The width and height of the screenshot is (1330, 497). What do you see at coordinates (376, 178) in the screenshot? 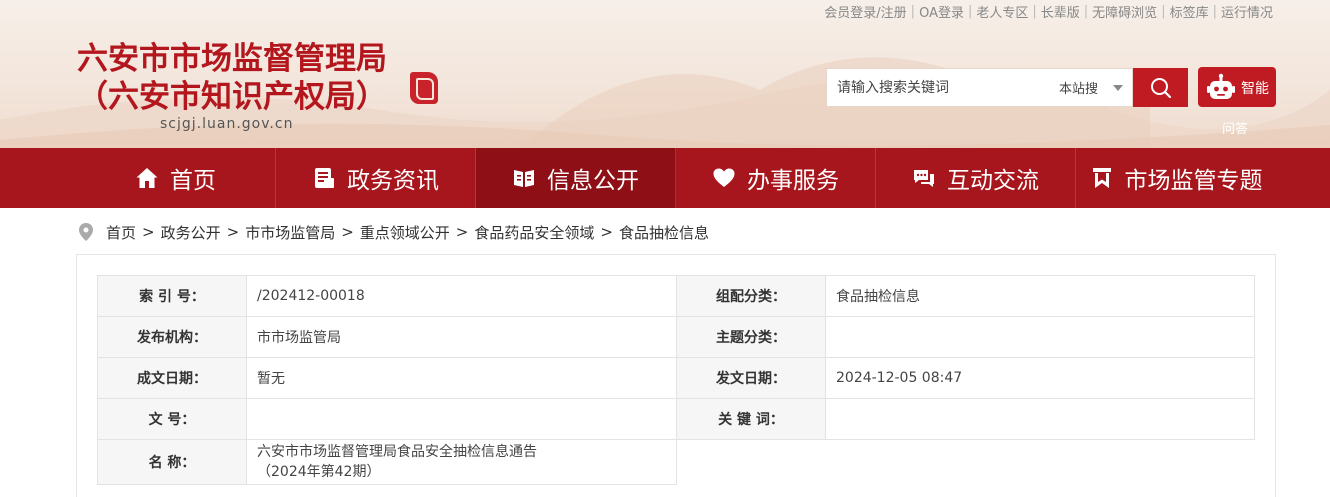
I see `nav-gov-news: 政务资讯` at bounding box center [376, 178].